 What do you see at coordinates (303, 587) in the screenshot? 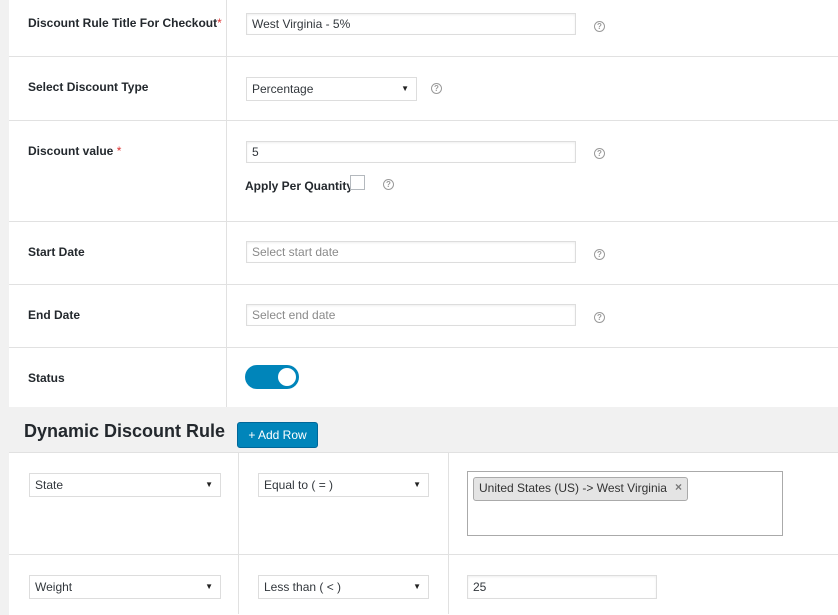
I see `rule-operator-value: Less than ( < )` at bounding box center [303, 587].